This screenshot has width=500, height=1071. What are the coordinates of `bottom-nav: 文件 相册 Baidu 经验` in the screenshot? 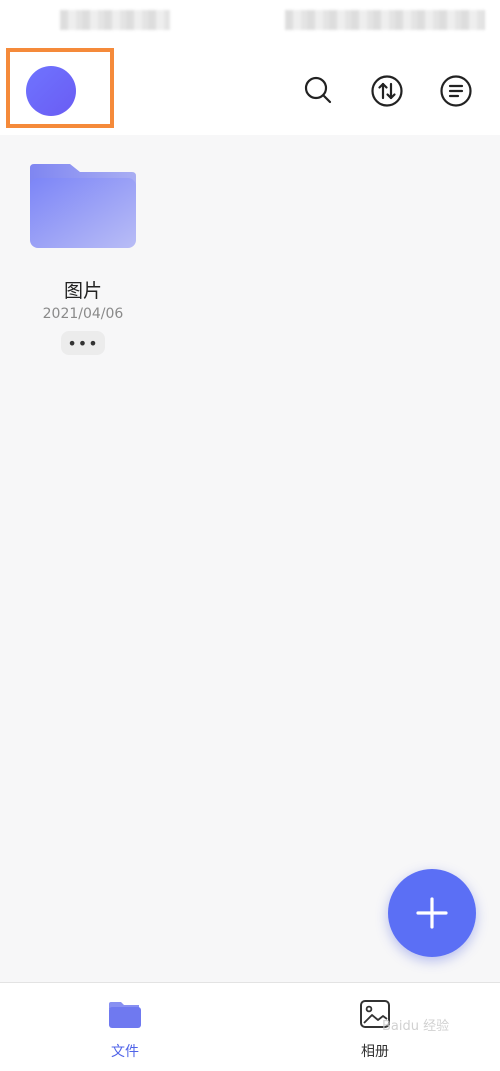 It's located at (250, 1026).